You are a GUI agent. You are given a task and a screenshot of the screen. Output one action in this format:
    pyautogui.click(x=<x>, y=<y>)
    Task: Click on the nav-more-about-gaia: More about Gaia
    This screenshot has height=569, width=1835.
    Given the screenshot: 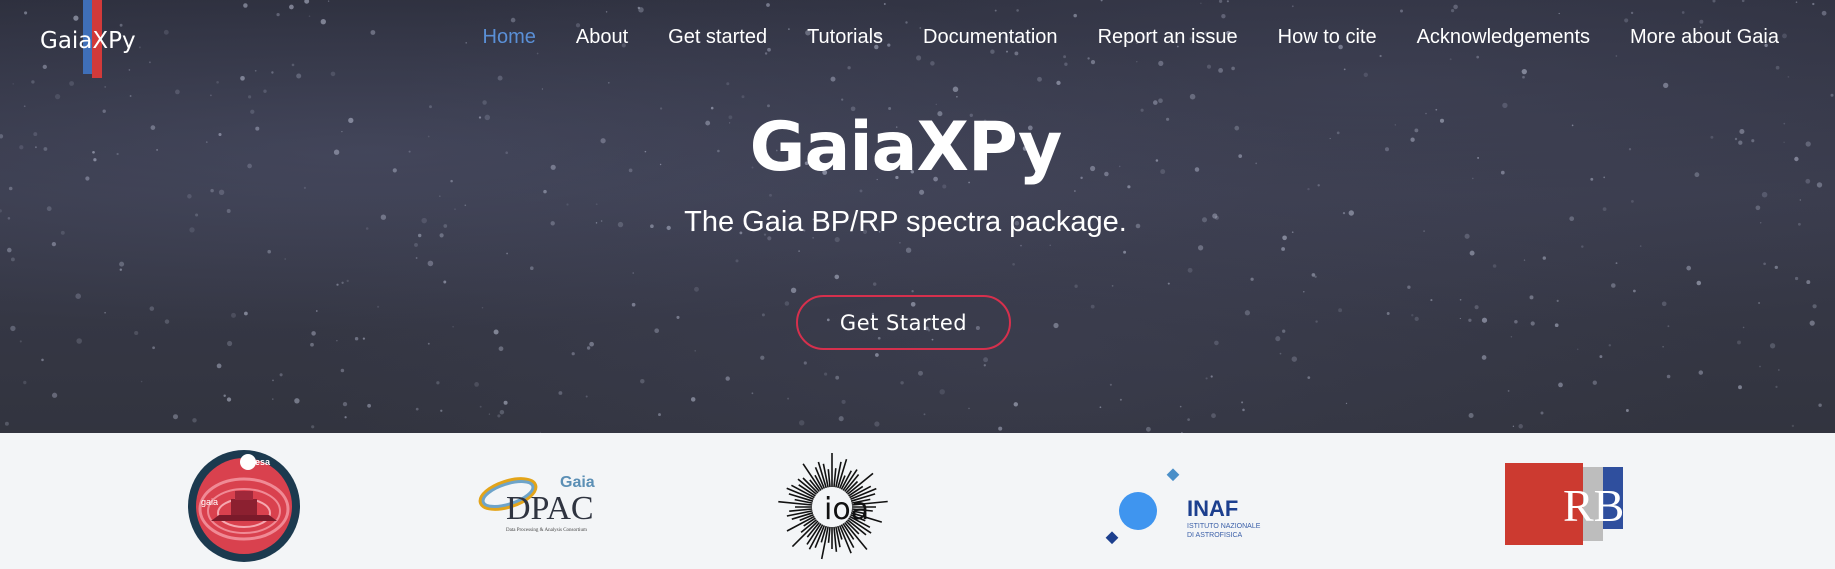 What is the action you would take?
    pyautogui.click(x=1704, y=37)
    